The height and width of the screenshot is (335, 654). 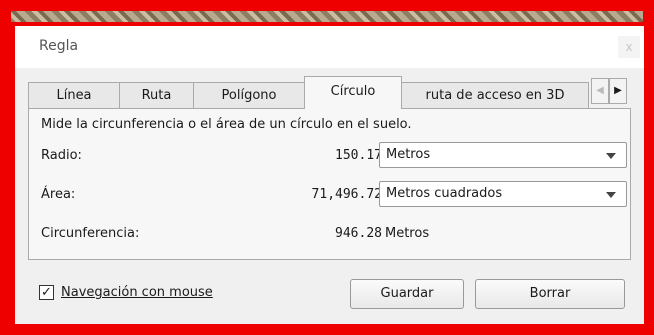 I want to click on area-unit-select: Metros cuadrados, so click(x=503, y=194).